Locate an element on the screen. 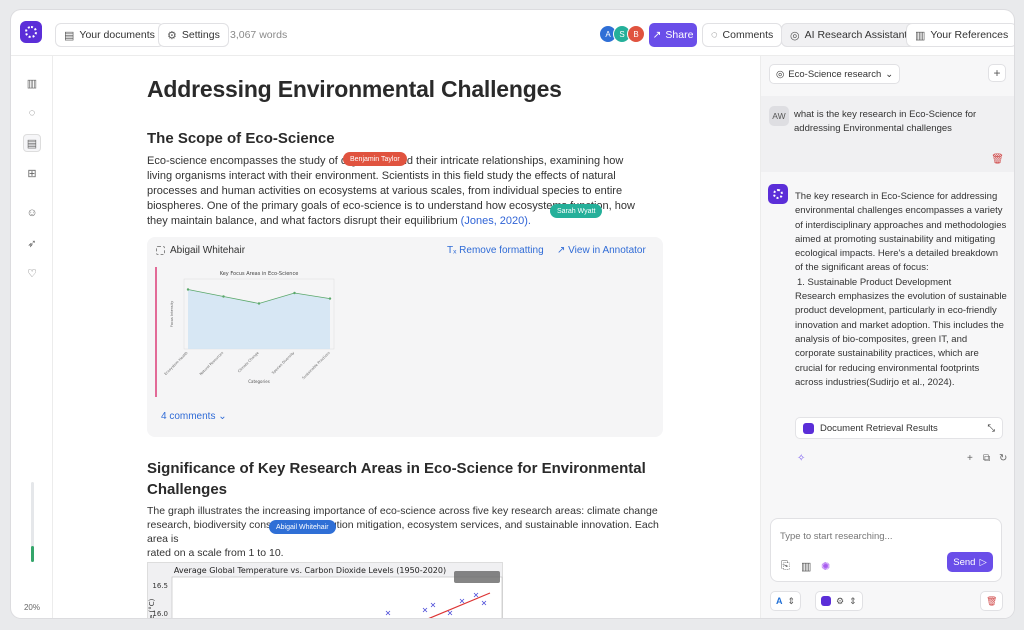  comments-button: ◌ Comments is located at coordinates (742, 35).